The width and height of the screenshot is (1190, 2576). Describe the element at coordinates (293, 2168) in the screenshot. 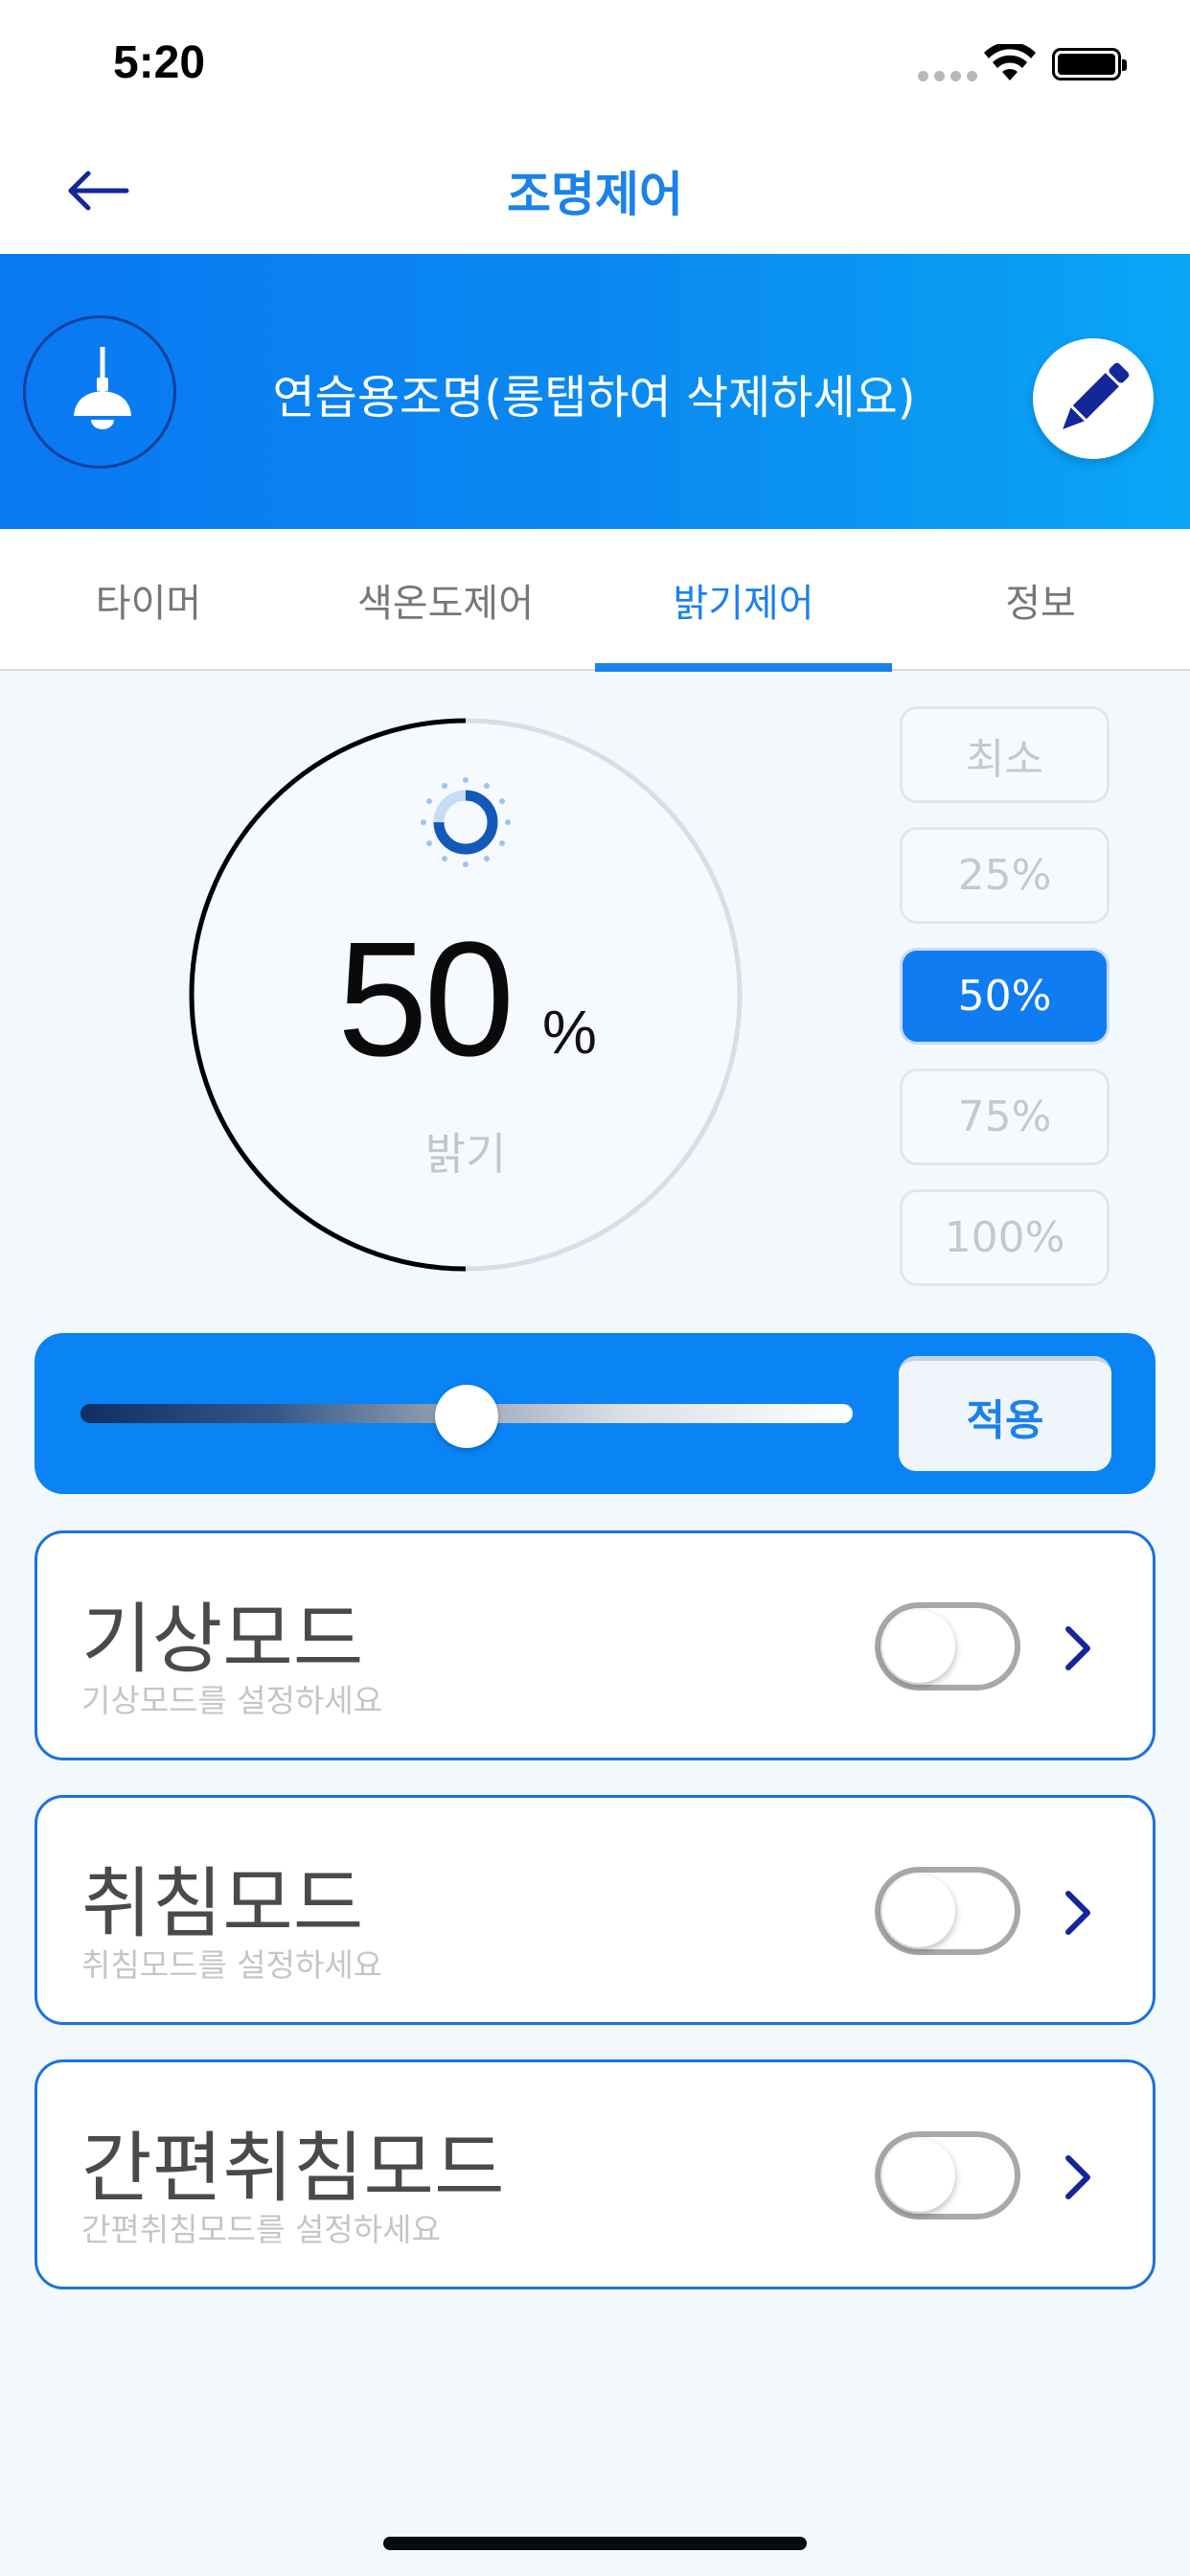

I see `mode-title: 간편취침모드` at that location.